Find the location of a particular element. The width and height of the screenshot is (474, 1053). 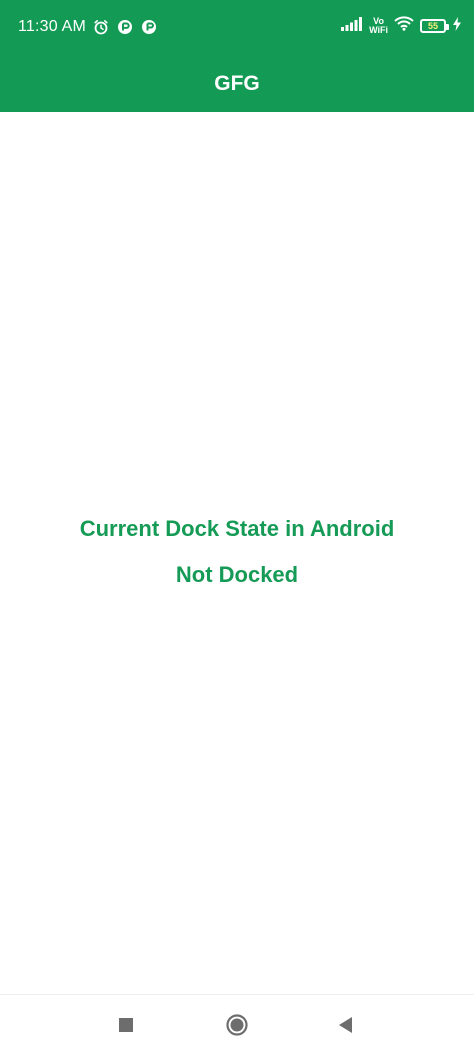

status-time: 11:30 AM is located at coordinates (52, 26).